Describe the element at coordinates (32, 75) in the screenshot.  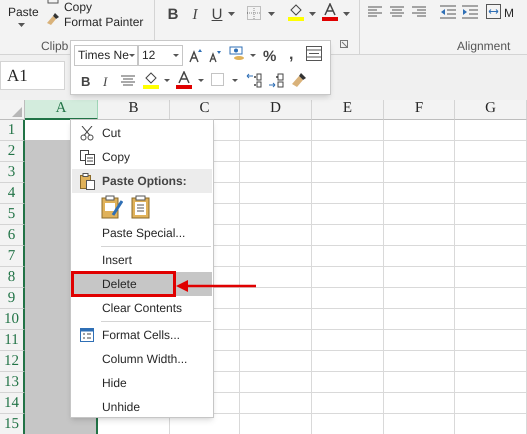
I see `name-box: A1` at that location.